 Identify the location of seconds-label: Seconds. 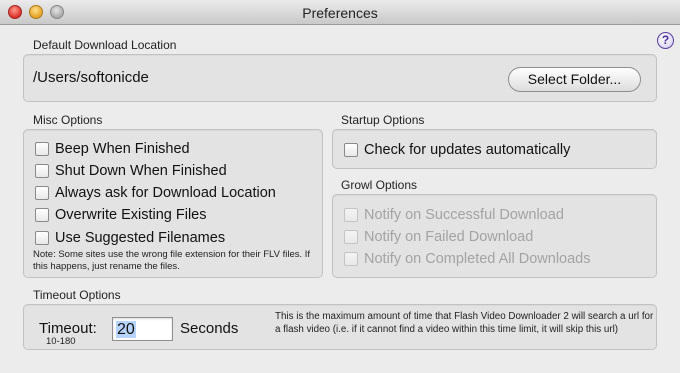
(209, 328).